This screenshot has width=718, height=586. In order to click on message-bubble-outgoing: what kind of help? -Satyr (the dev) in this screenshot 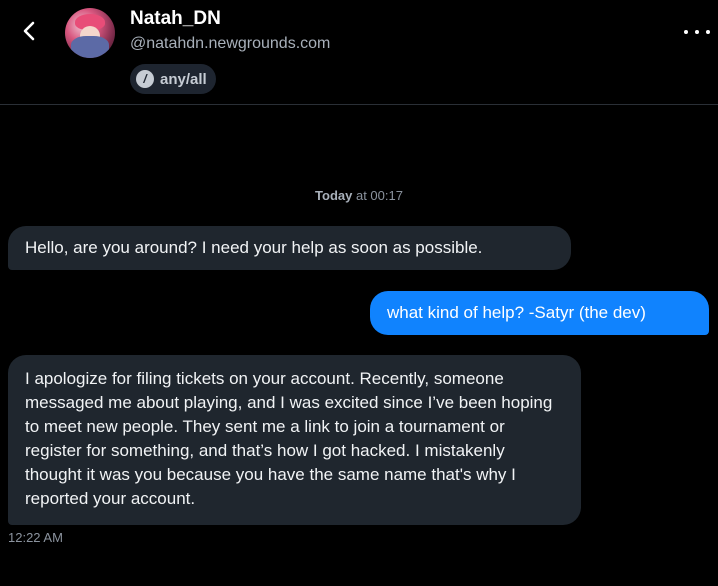, I will do `click(539, 313)`.